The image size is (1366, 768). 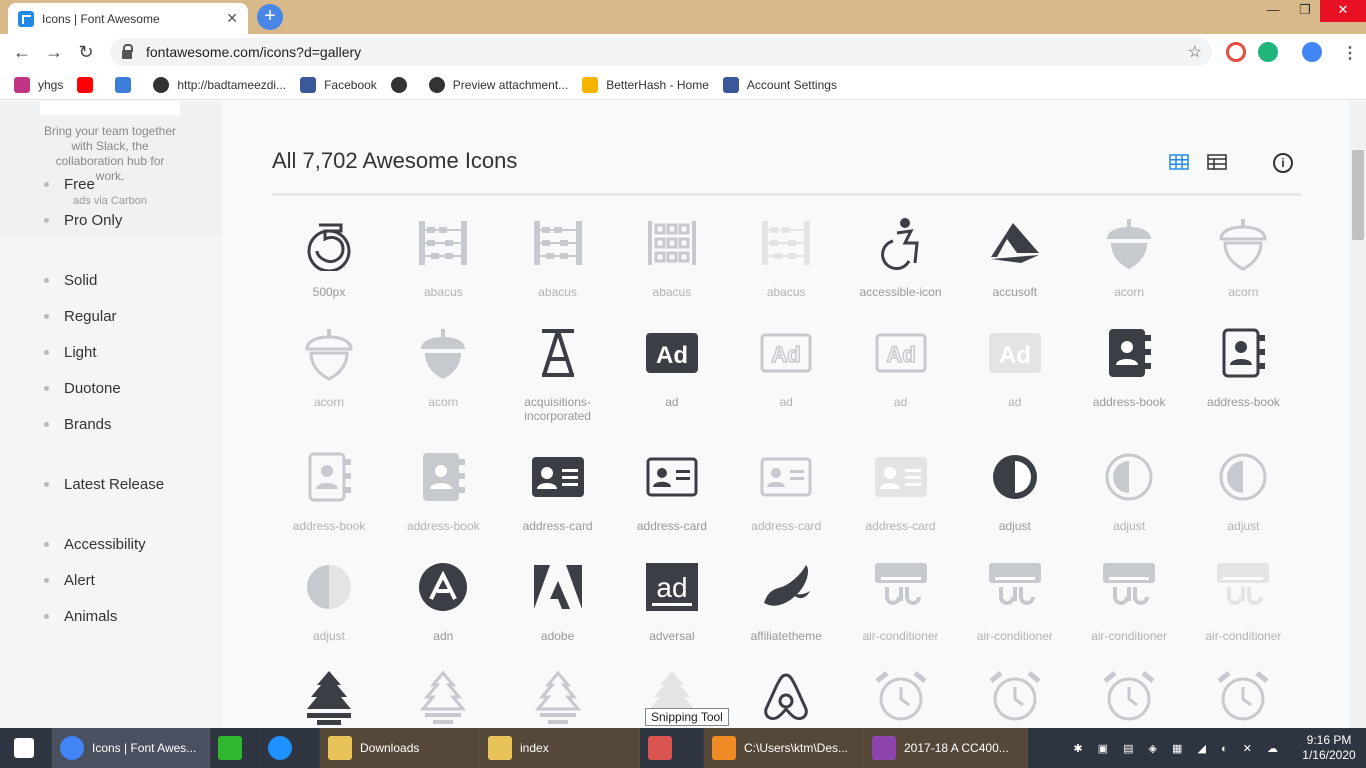 What do you see at coordinates (1358, 195) in the screenshot?
I see `scrollbar-thumb` at bounding box center [1358, 195].